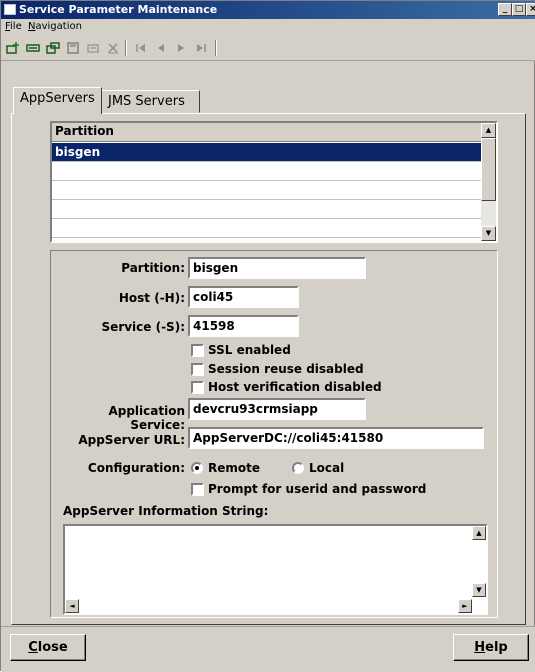 This screenshot has width=535, height=672. What do you see at coordinates (136, 468) in the screenshot?
I see `configuration-label: Configuration:` at bounding box center [136, 468].